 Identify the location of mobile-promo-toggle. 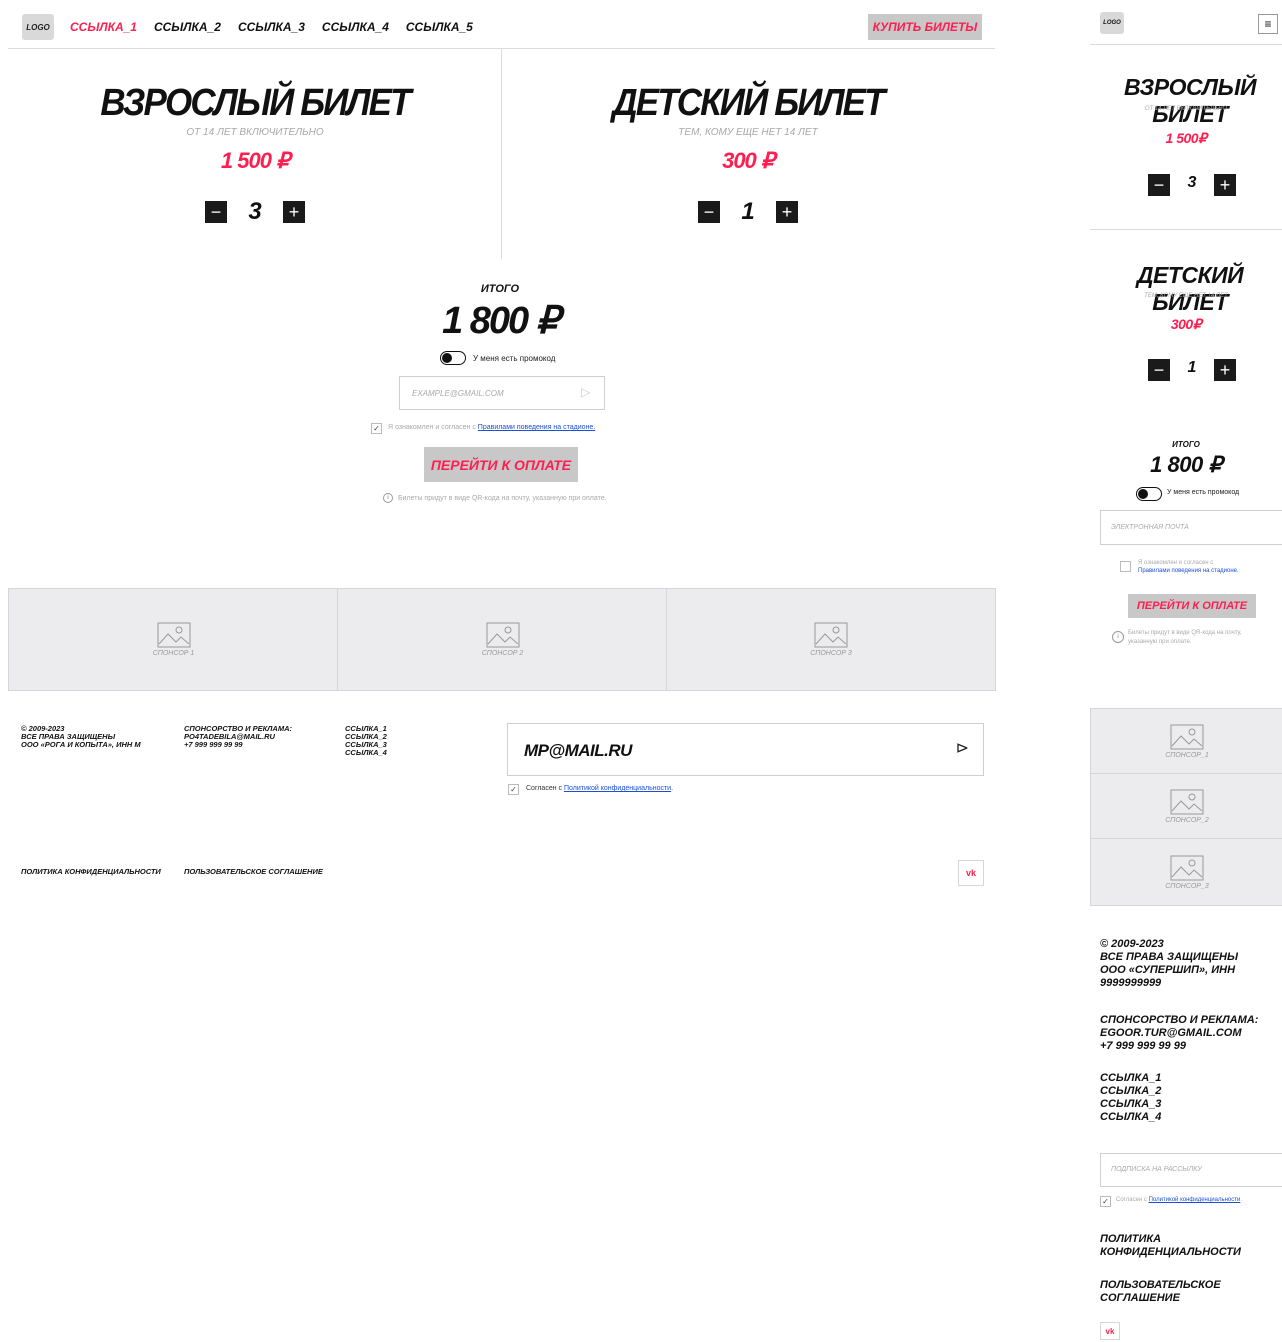
(1149, 494).